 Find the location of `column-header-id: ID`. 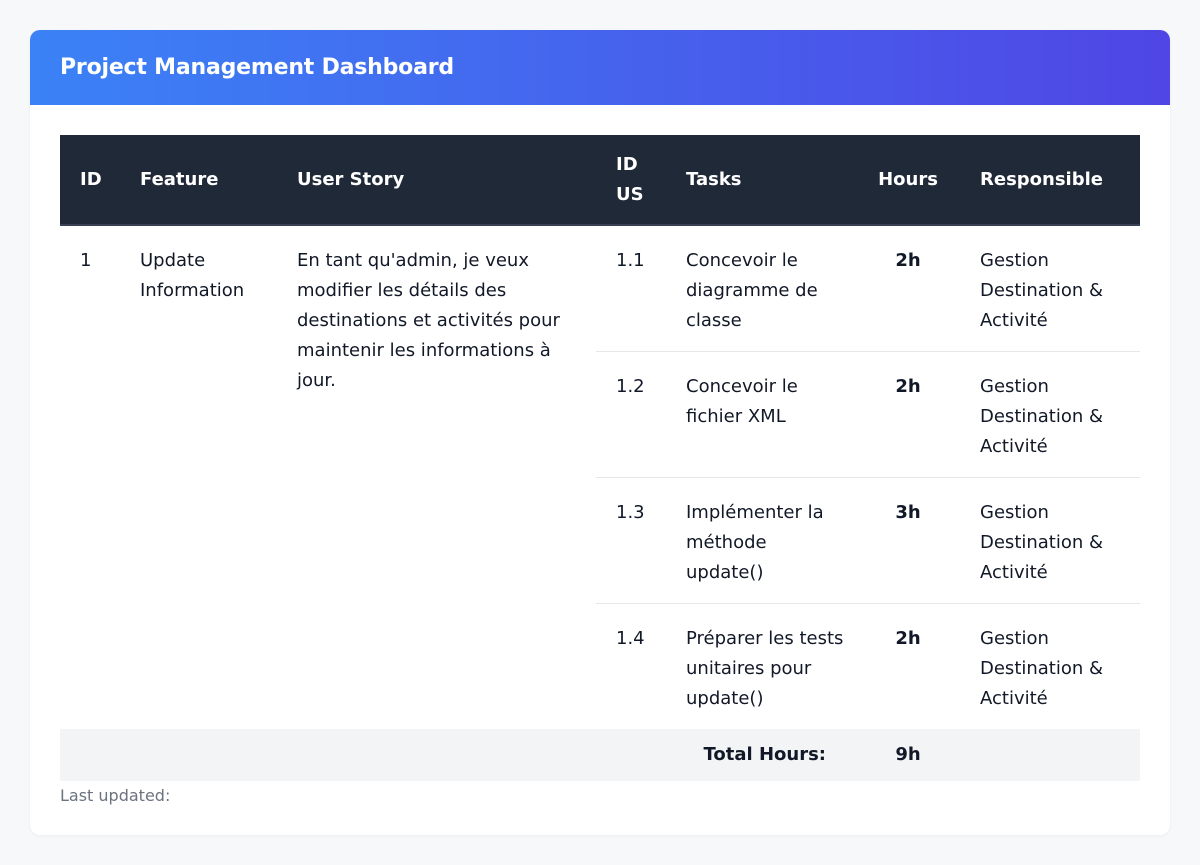

column-header-id: ID is located at coordinates (90, 180).